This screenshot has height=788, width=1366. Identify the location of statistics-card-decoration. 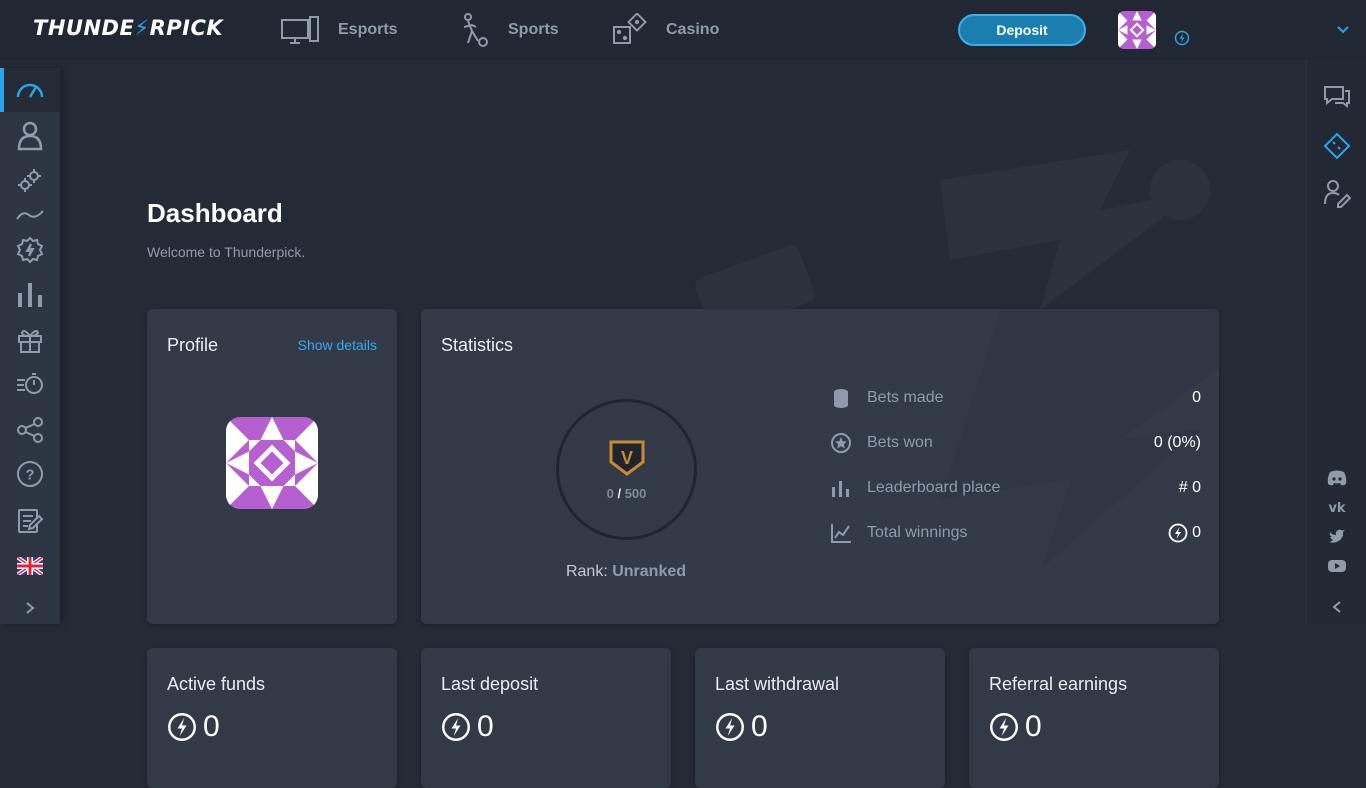
(1080, 439).